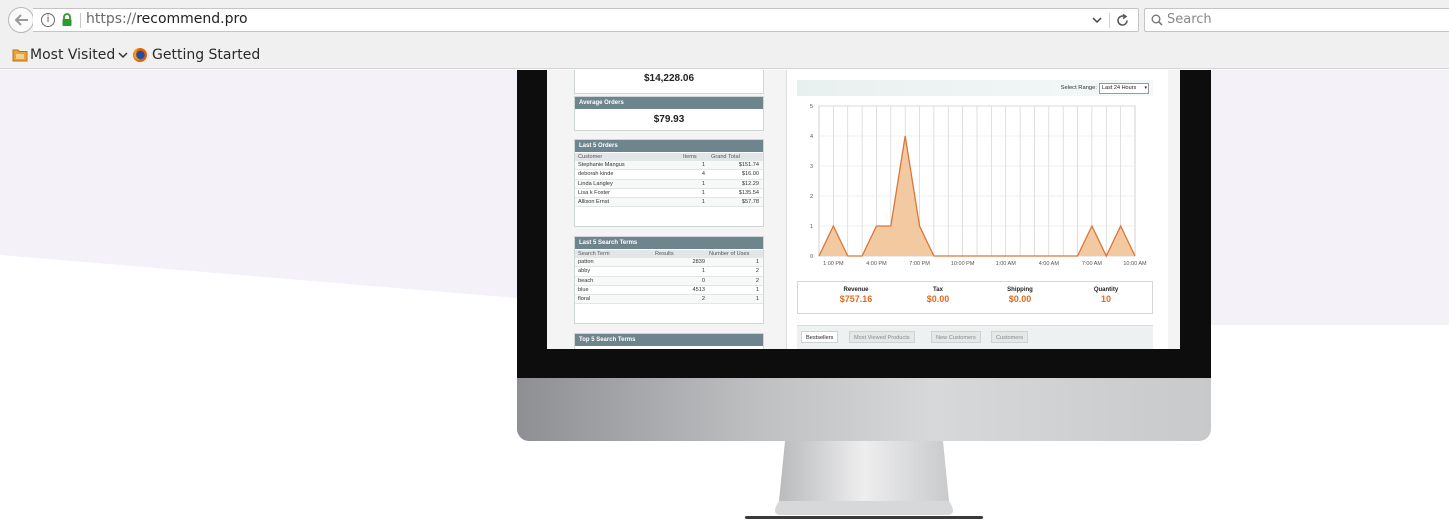  I want to click on customer-cell: Linda Langley, so click(595, 183).